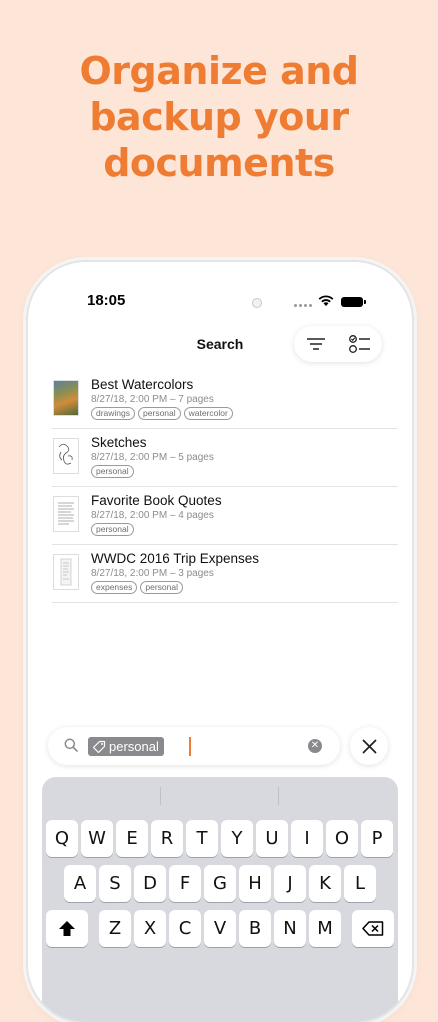  I want to click on search-field: personal ✕, so click(194, 746).